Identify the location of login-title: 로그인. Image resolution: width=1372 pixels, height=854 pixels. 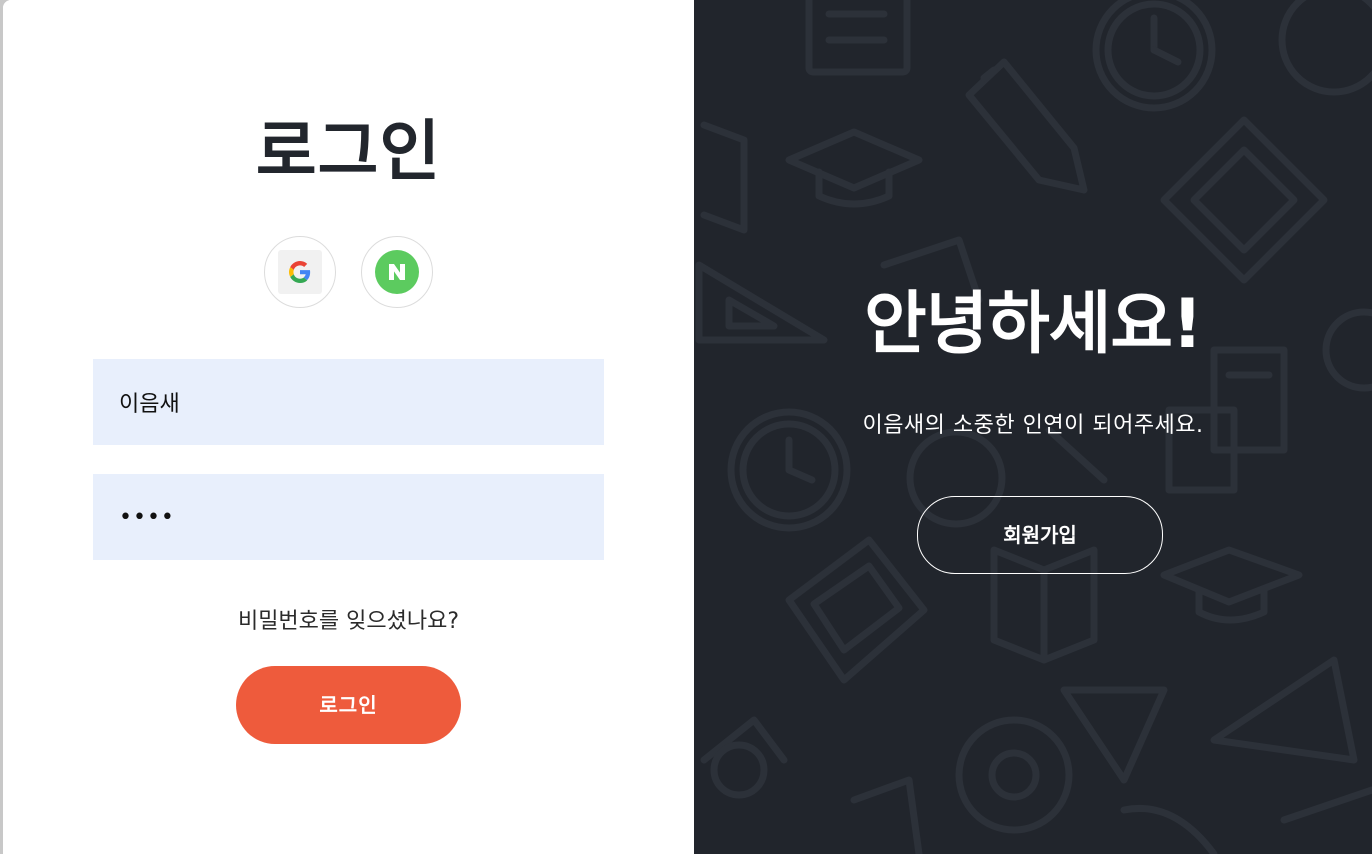
(348, 151).